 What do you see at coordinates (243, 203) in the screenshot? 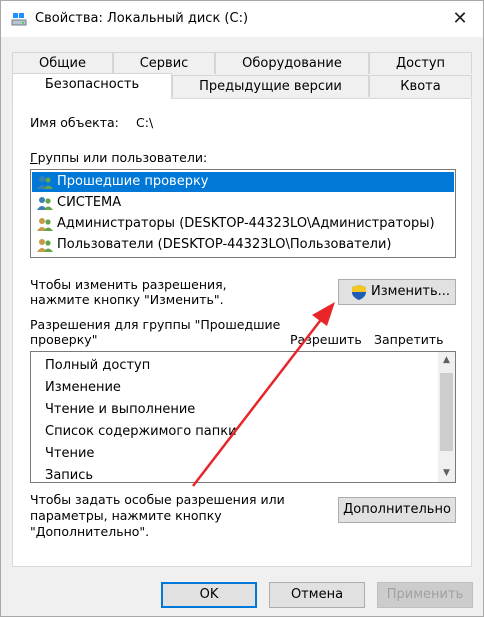
I see `list-item: СИСТЕМА` at bounding box center [243, 203].